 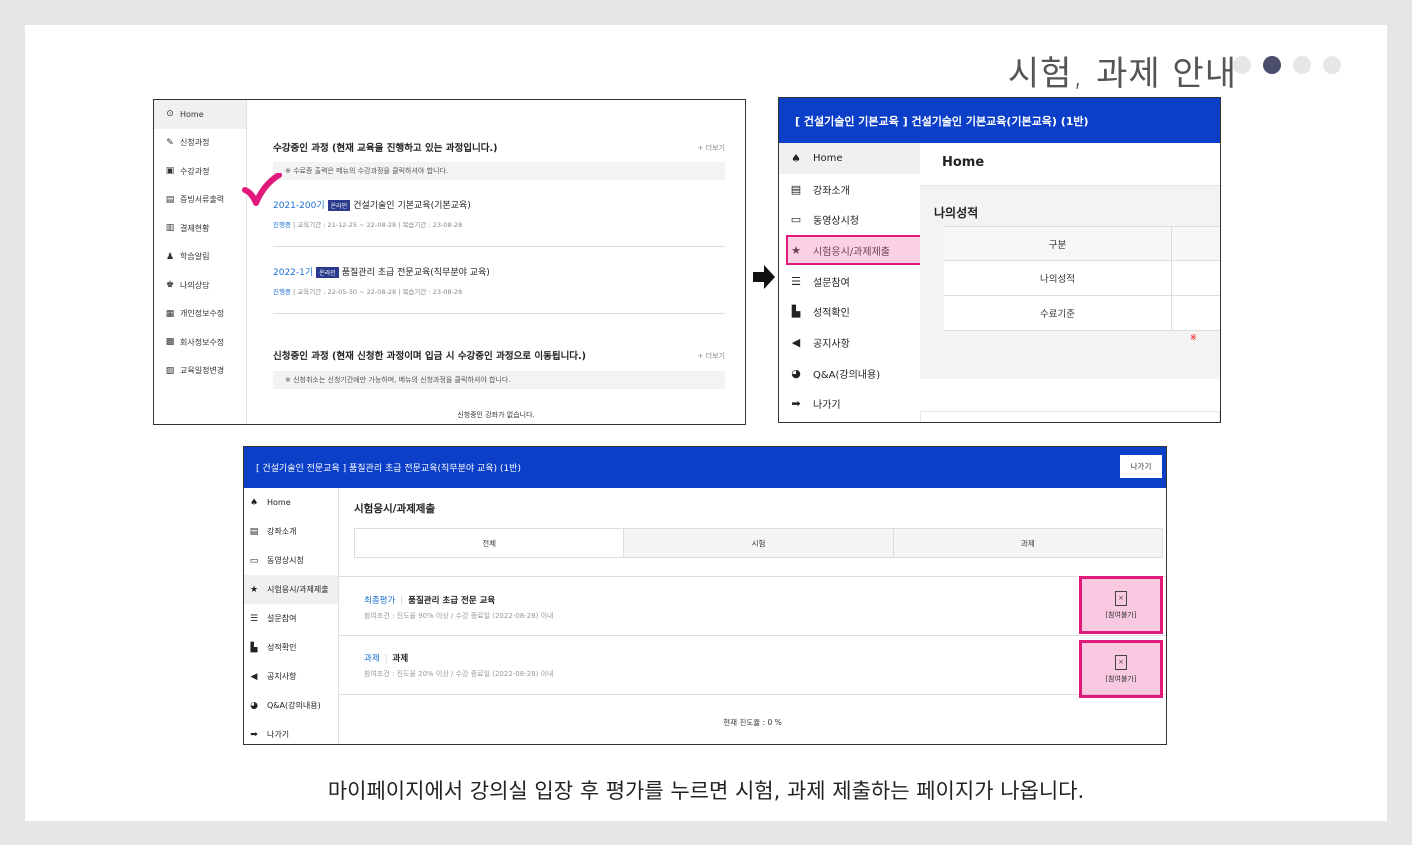 I want to click on chart-icon: ▙, so click(x=254, y=647).